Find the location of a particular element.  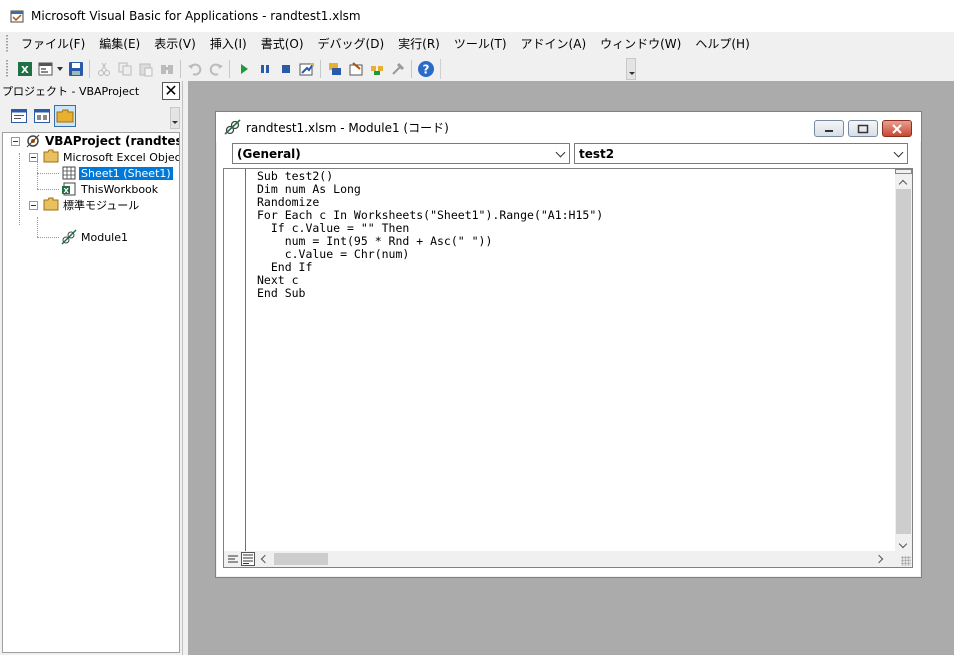

help-icon: ? is located at coordinates (425, 69).